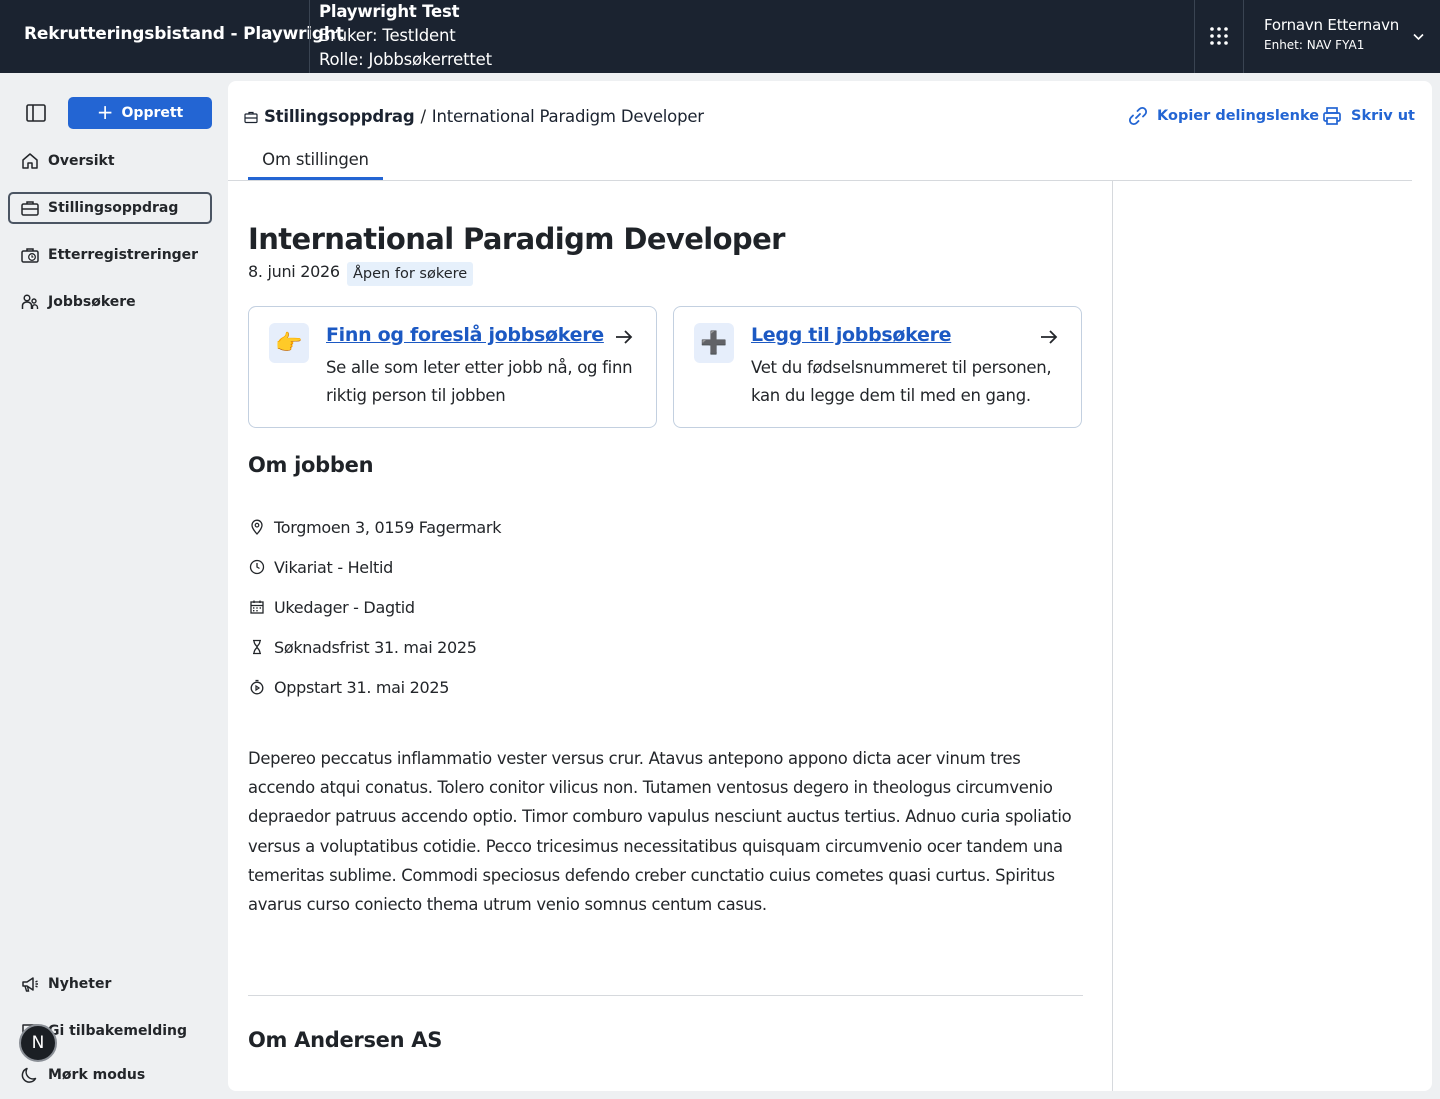 Image resolution: width=1440 pixels, height=1099 pixels. I want to click on fact-text: Vikariat - Heltid, so click(333, 567).